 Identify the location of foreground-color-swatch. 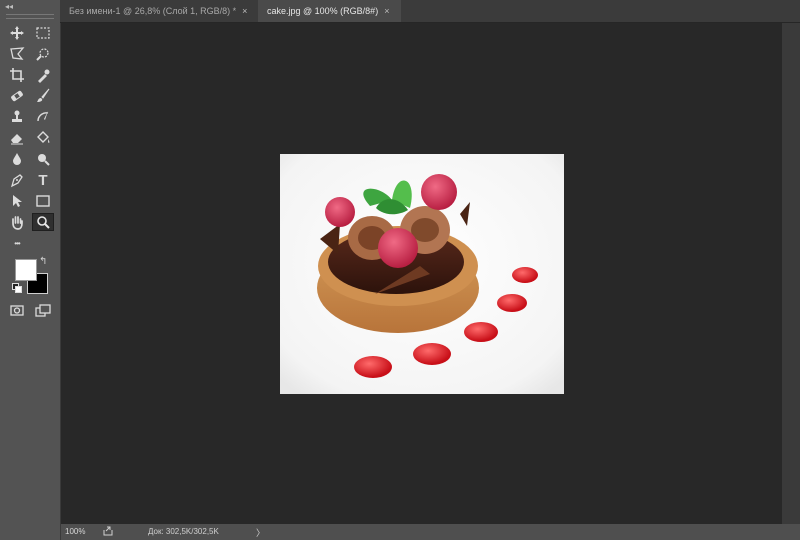
(26, 270).